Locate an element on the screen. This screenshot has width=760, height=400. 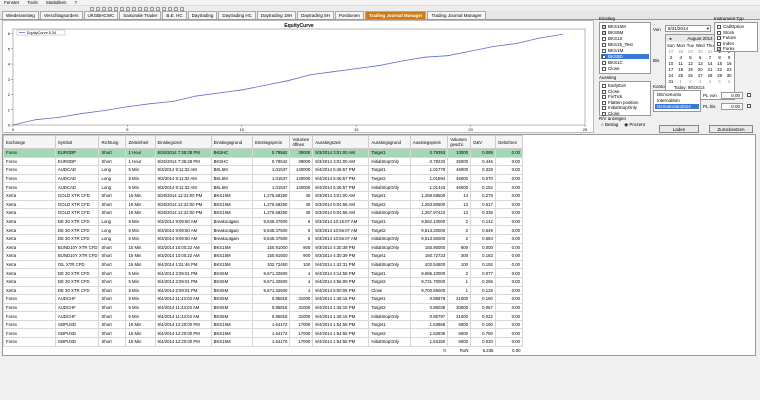
tab: B.E. HC is located at coordinates (174, 15).